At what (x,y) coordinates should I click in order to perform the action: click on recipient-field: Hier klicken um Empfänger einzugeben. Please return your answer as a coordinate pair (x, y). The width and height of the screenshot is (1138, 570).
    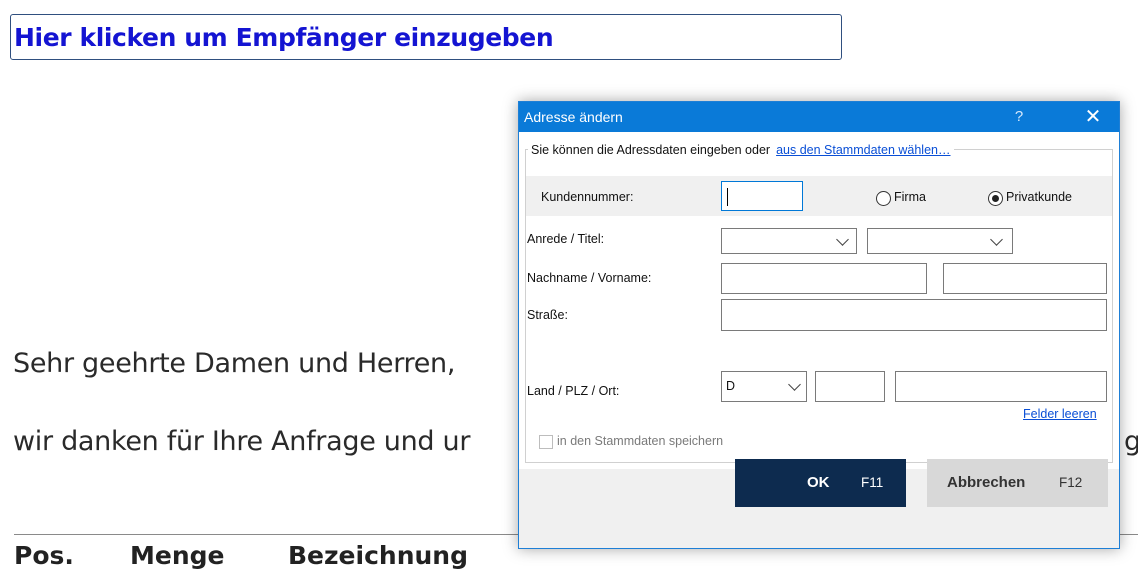
    Looking at the image, I should click on (426, 37).